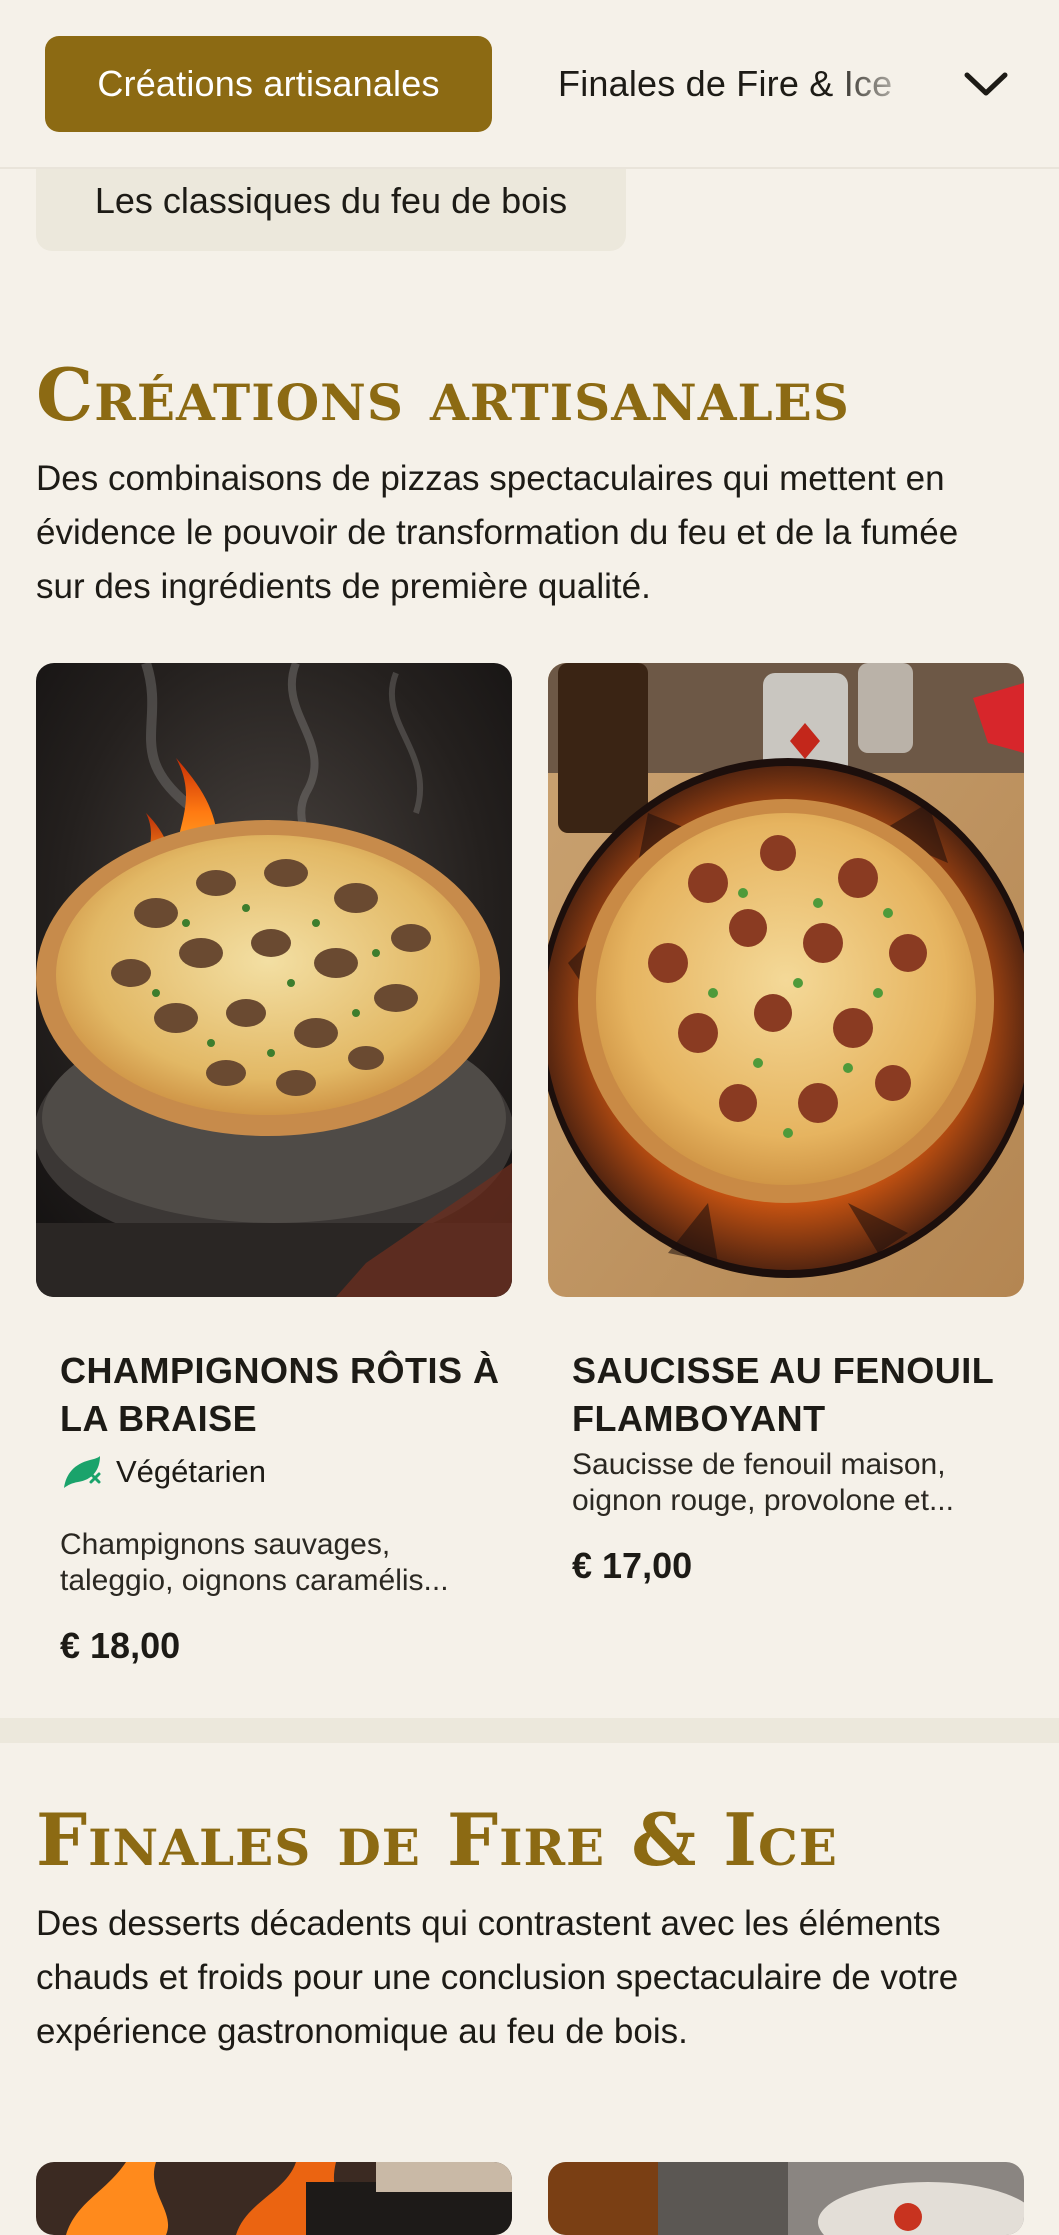 Image resolution: width=1059 pixels, height=2235 pixels. Describe the element at coordinates (331, 200) in the screenshot. I see `category-chip-label: Les classiques du feu de bois` at that location.